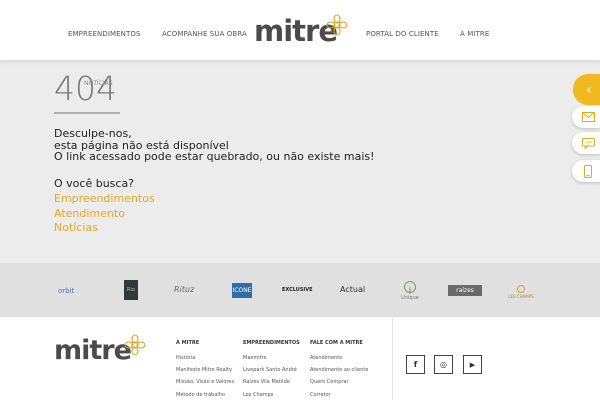 The height and width of the screenshot is (400, 600). I want to click on partner-unique-logo: Unique, so click(410, 291).